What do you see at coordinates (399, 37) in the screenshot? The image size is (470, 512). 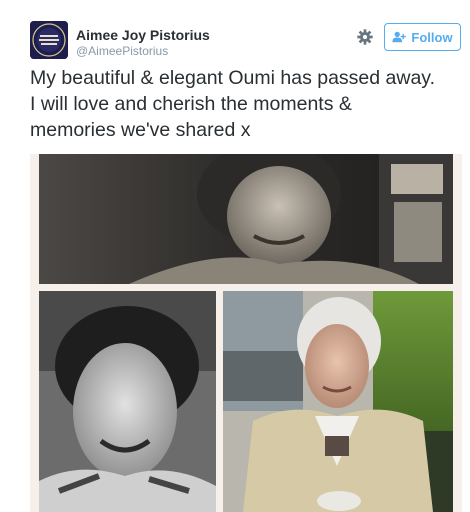 I see `add-user-icon` at bounding box center [399, 37].